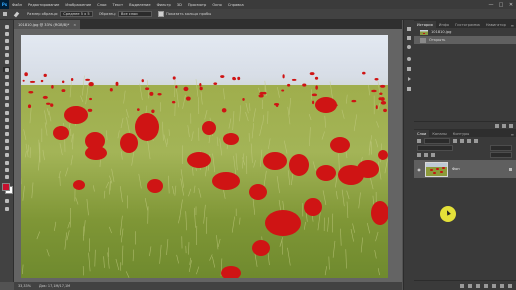  What do you see at coordinates (6, 104) in the screenshot?
I see `eraser-icon` at bounding box center [6, 104].